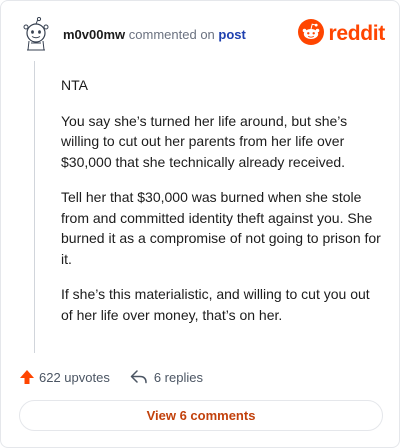 The height and width of the screenshot is (448, 400). What do you see at coordinates (36, 35) in the screenshot?
I see `snoo-avatar-icon` at bounding box center [36, 35].